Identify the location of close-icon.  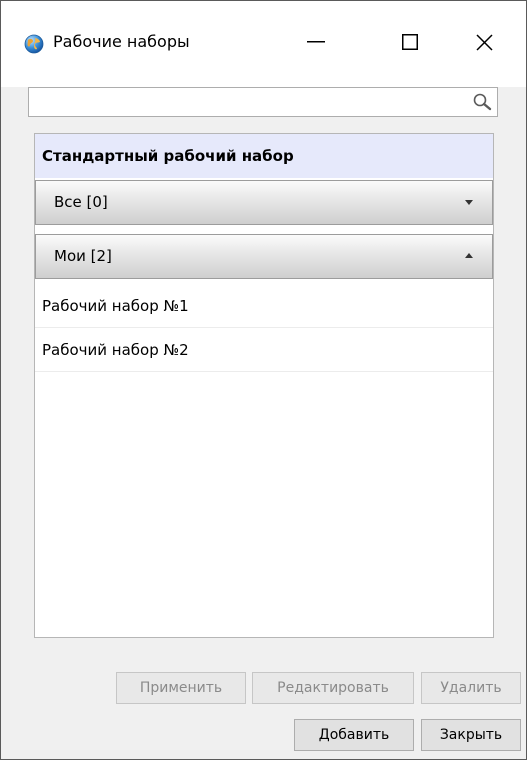
(484, 42).